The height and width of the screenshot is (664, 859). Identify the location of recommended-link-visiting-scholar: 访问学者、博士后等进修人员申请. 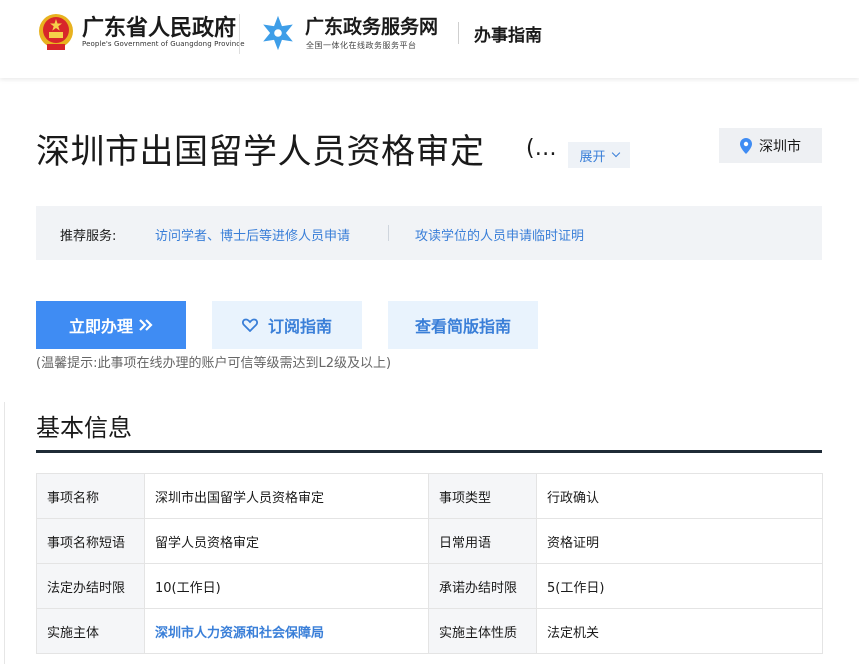
(252, 234).